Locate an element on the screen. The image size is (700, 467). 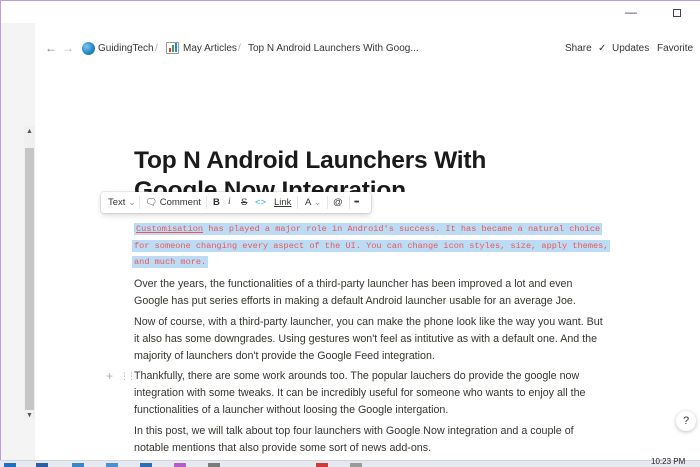
arrow-left-icon: ← is located at coordinates (51, 48).